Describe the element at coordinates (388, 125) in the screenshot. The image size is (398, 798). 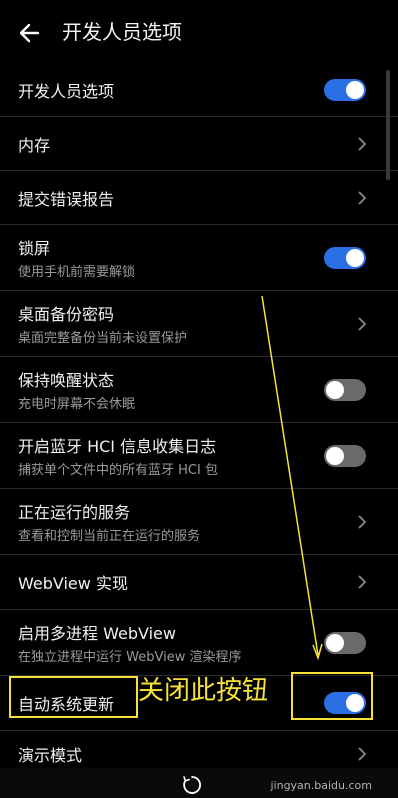
I see `scrollbar` at that location.